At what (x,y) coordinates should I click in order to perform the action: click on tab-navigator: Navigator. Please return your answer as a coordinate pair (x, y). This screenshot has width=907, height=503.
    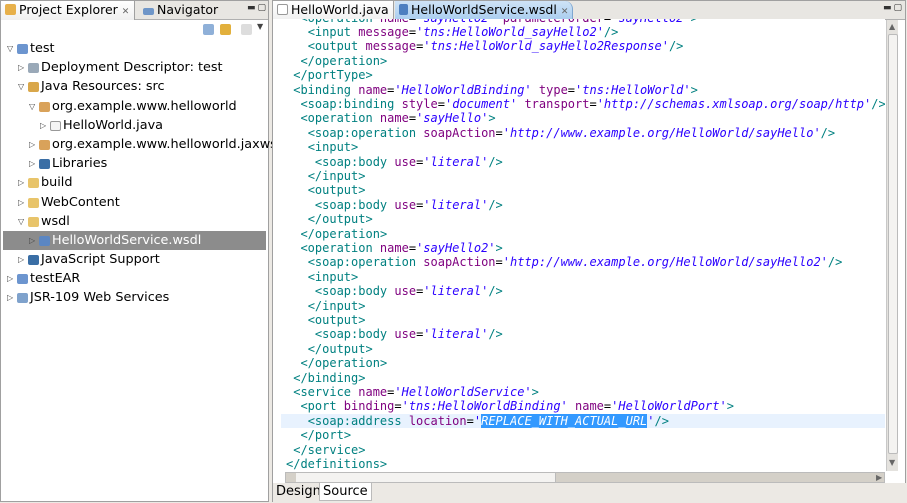
    Looking at the image, I should click on (180, 10).